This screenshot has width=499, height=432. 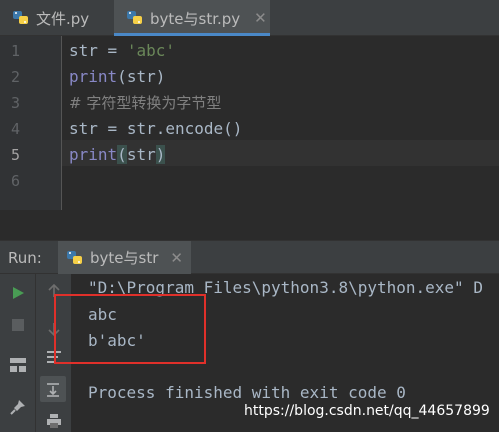 What do you see at coordinates (195, 18) in the screenshot?
I see `tab-label: byte与str.py` at bounding box center [195, 18].